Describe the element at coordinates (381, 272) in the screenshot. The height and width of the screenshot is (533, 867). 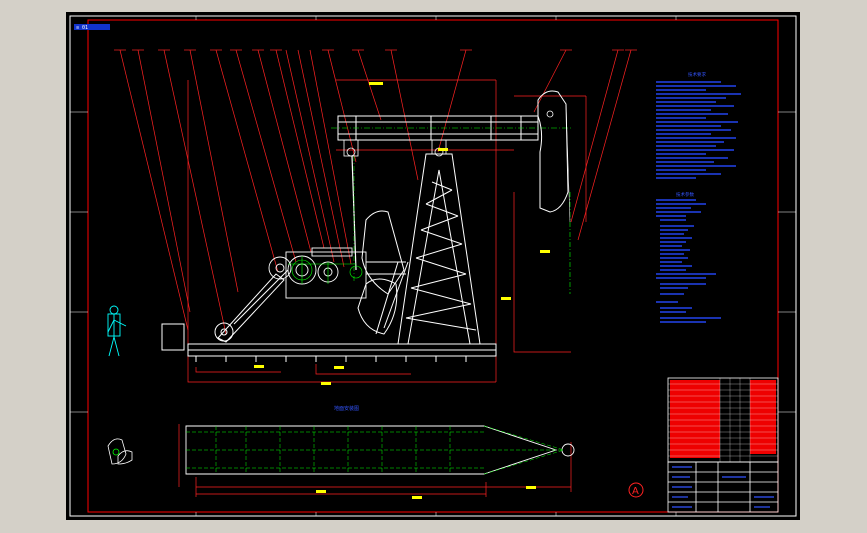
I see `counterweight` at that location.